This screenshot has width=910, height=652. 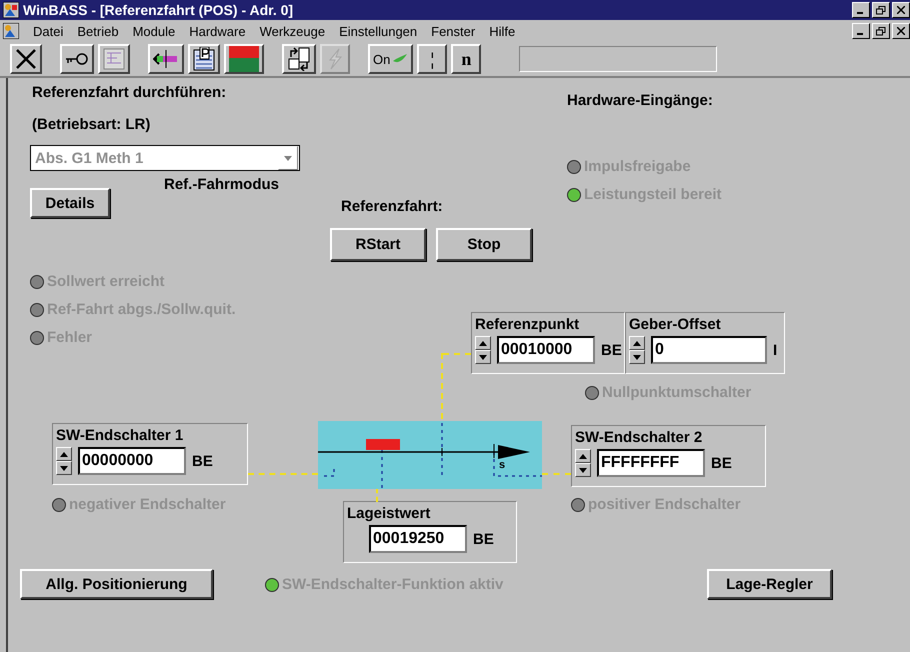 What do you see at coordinates (400, 59) in the screenshot?
I see `leaf-icon` at bounding box center [400, 59].